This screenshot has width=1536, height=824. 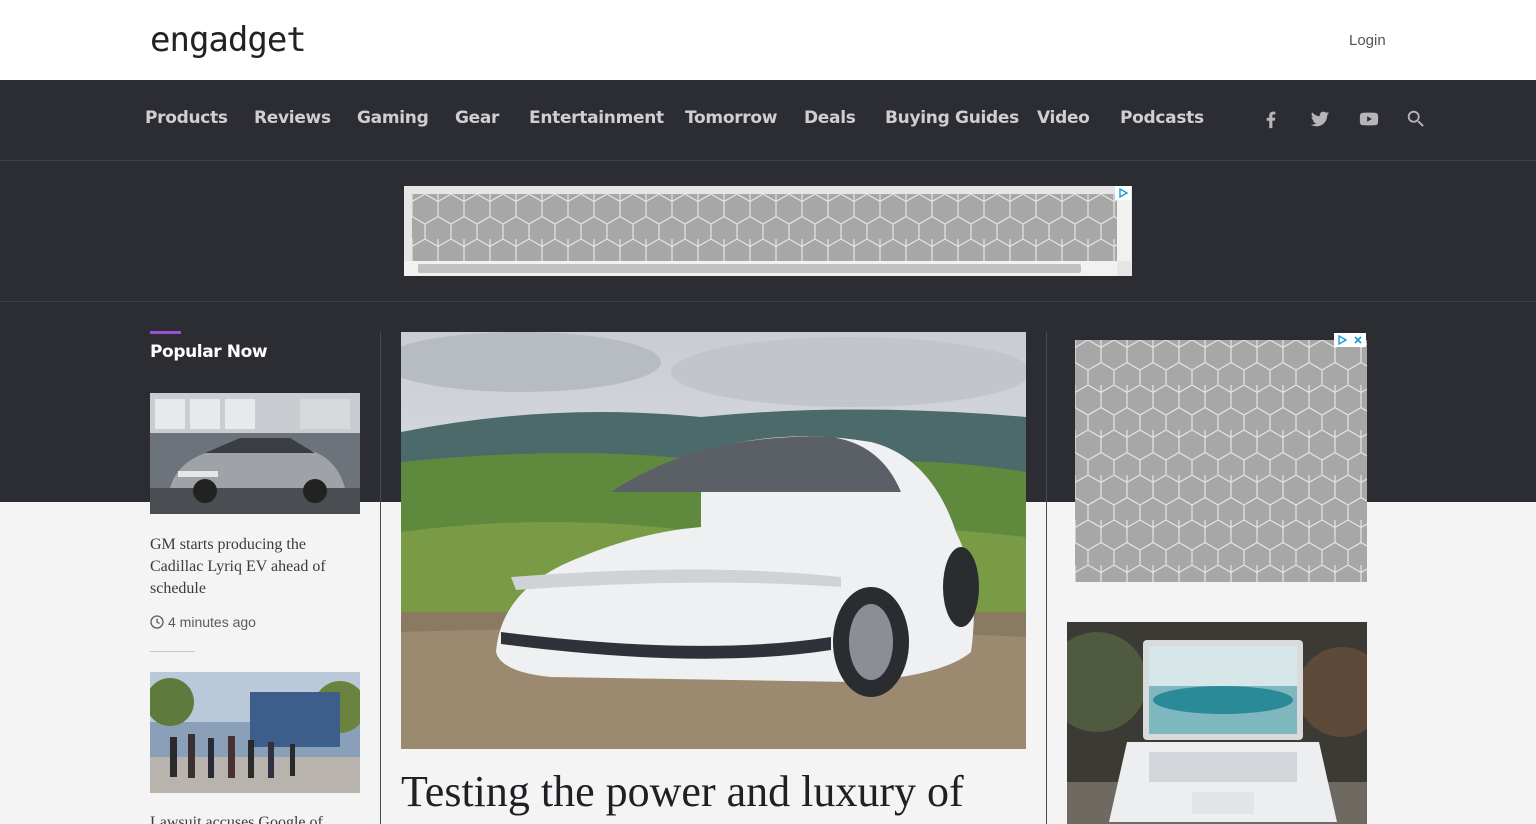 What do you see at coordinates (1358, 340) in the screenshot?
I see `close-icon` at bounding box center [1358, 340].